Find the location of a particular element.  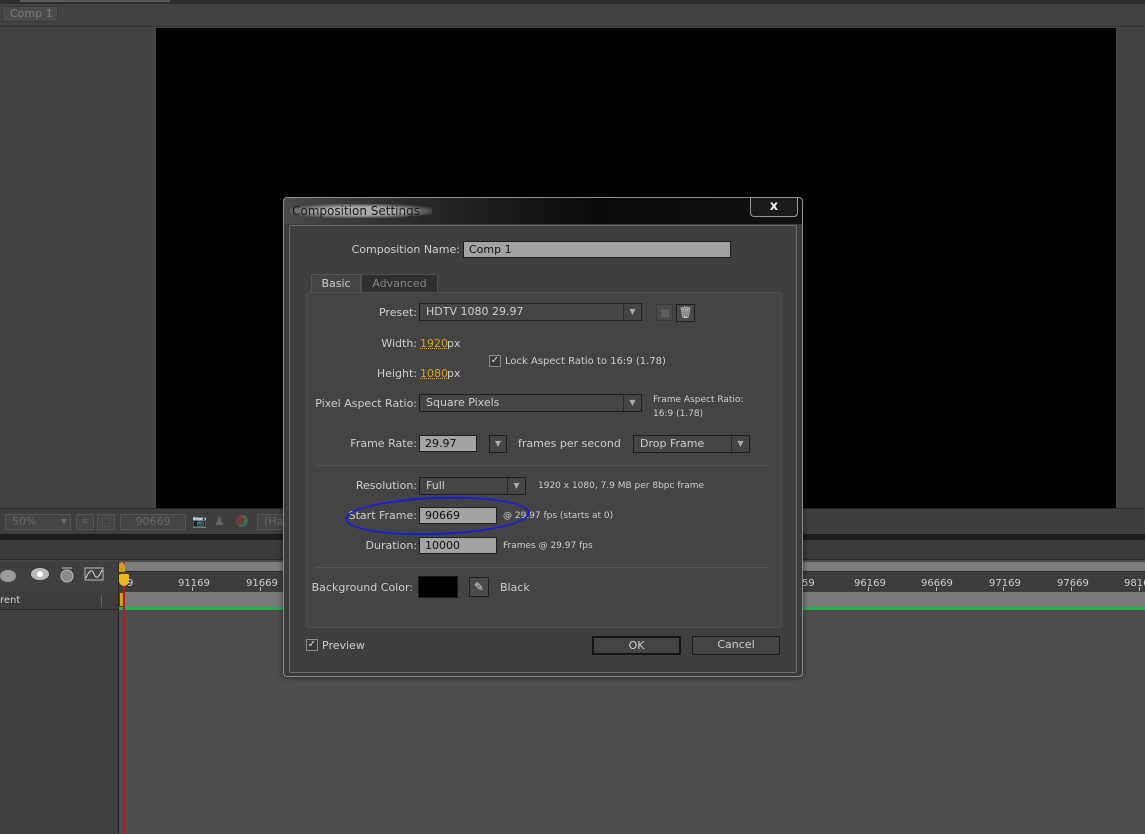

composition-tab-bar is located at coordinates (572, 15).